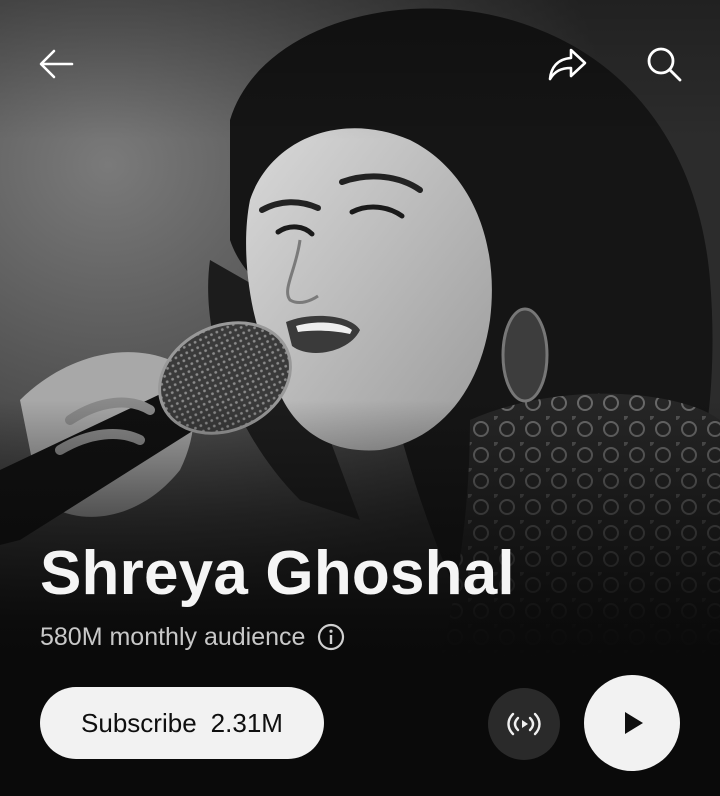  I want to click on audience-row: 580M monthly audience, so click(192, 637).